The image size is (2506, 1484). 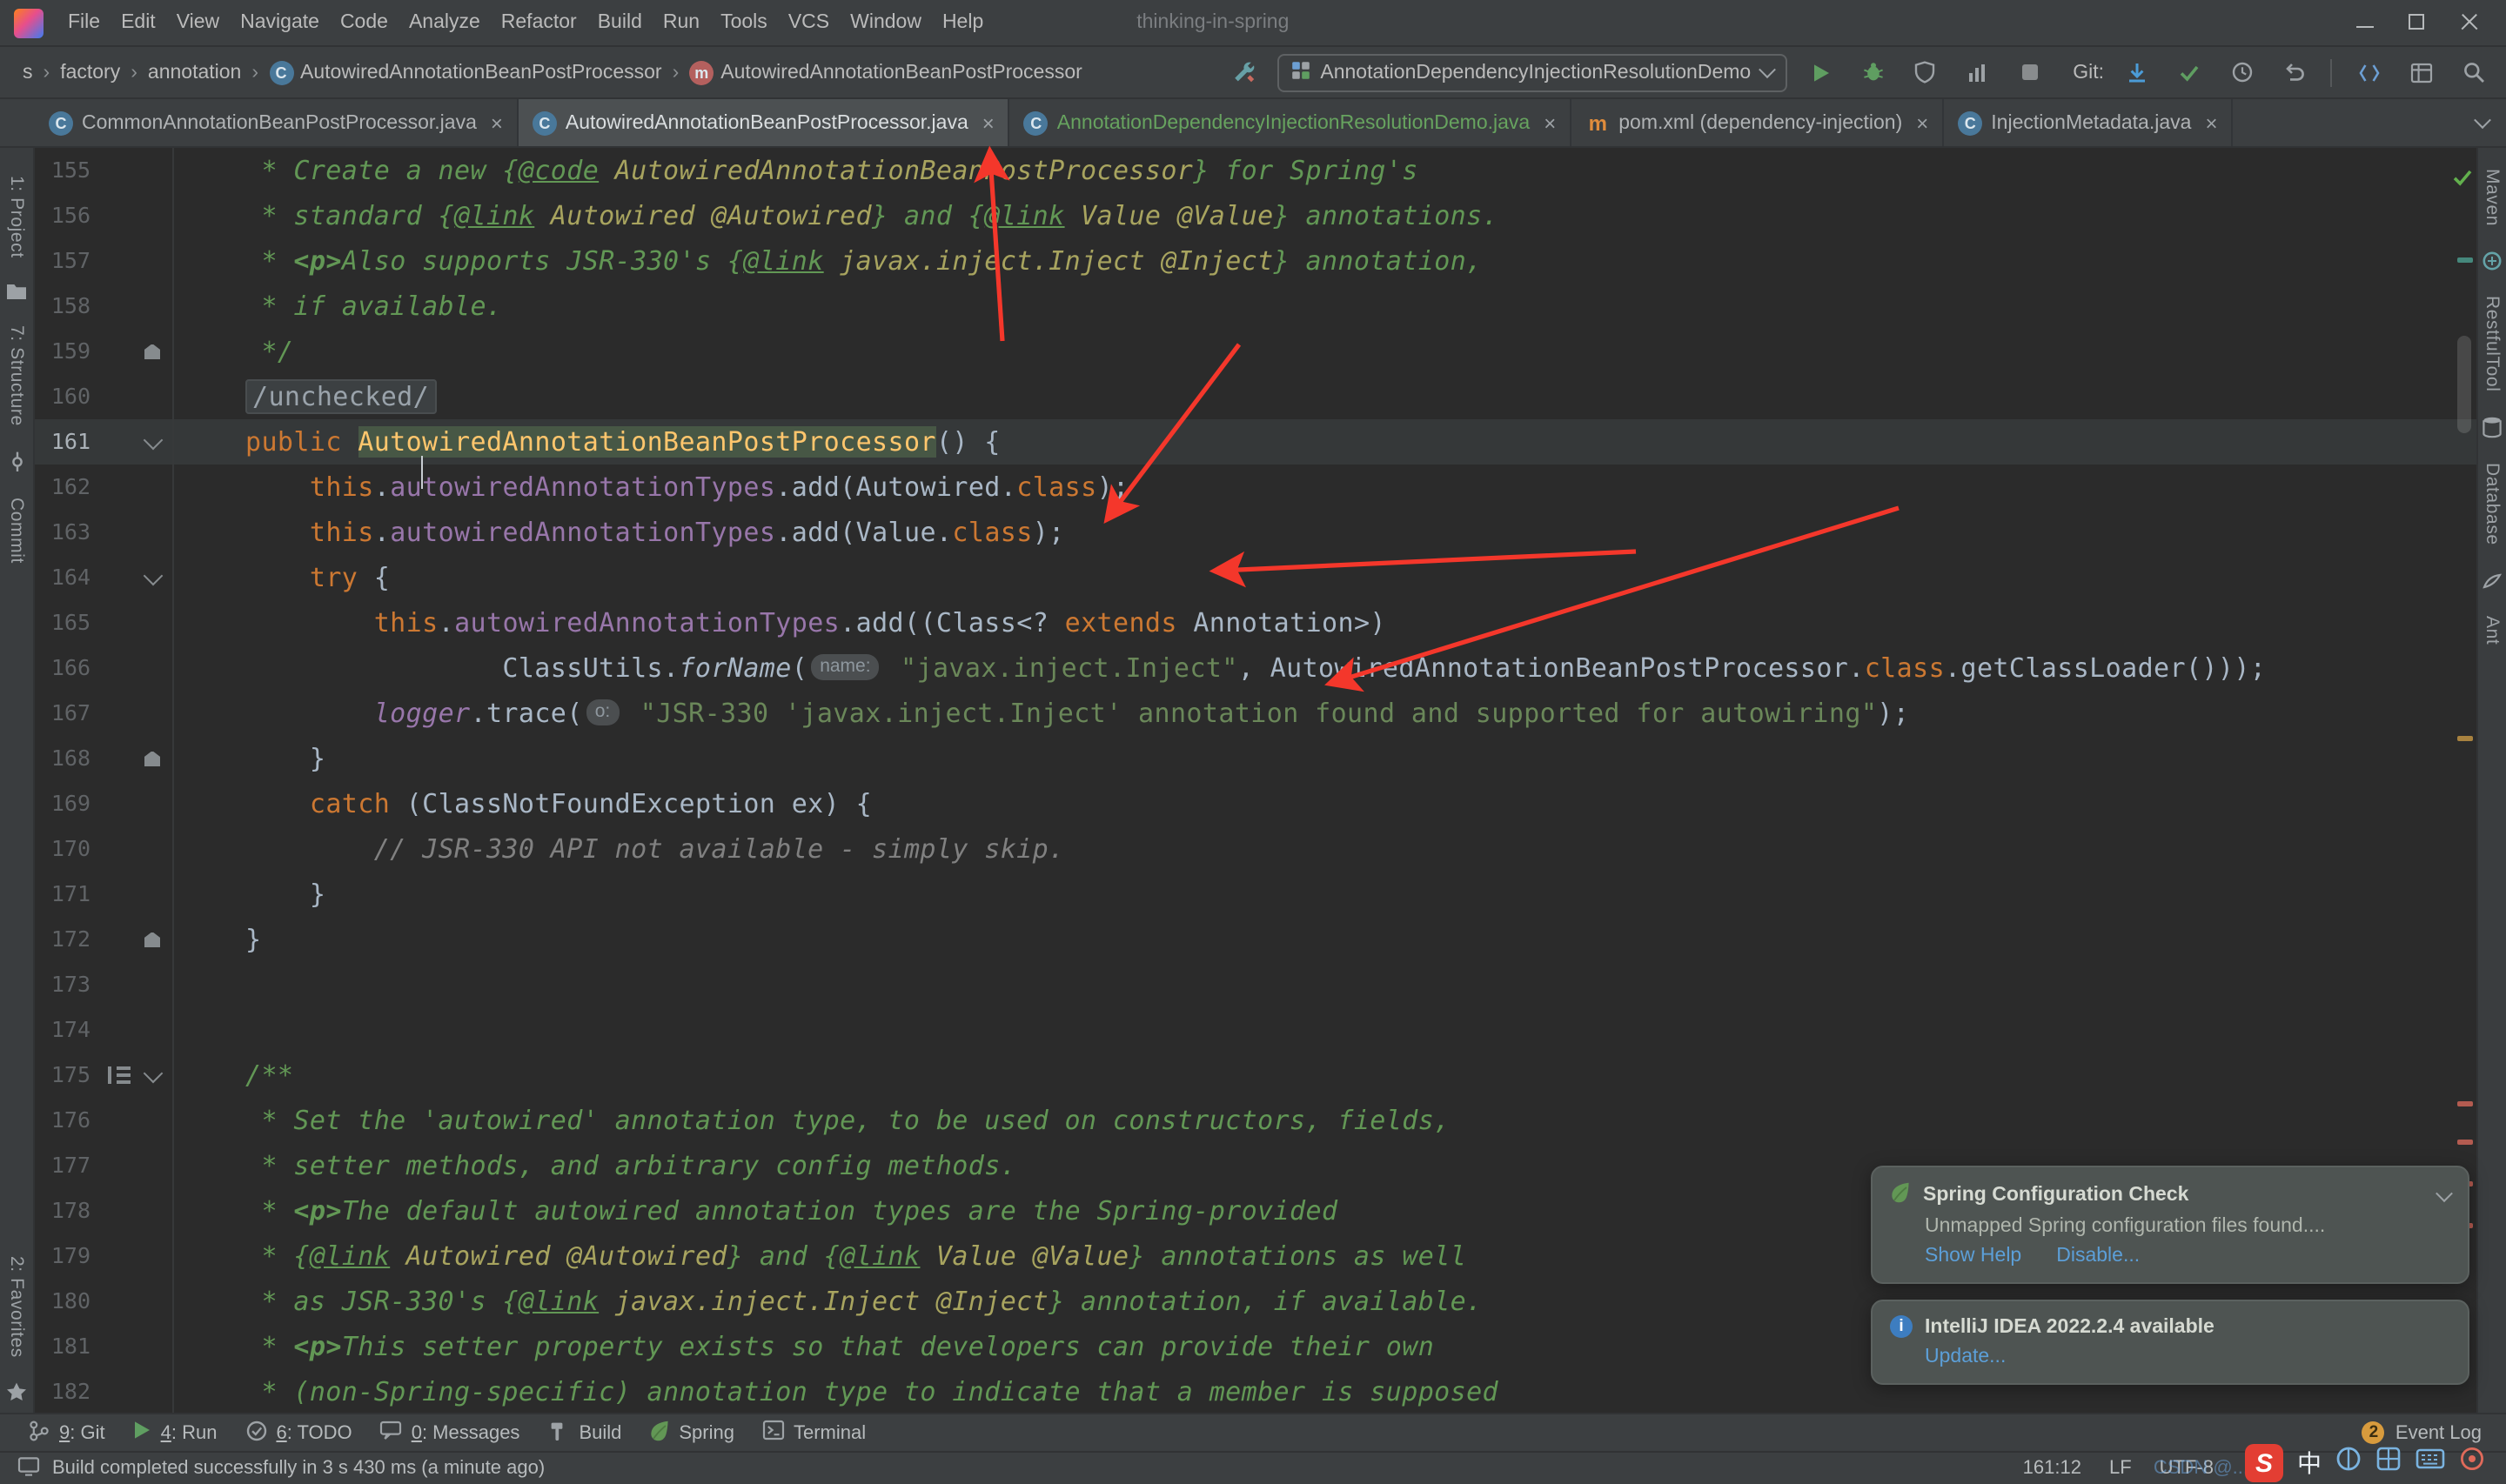 What do you see at coordinates (2241, 72) in the screenshot?
I see `history-button` at bounding box center [2241, 72].